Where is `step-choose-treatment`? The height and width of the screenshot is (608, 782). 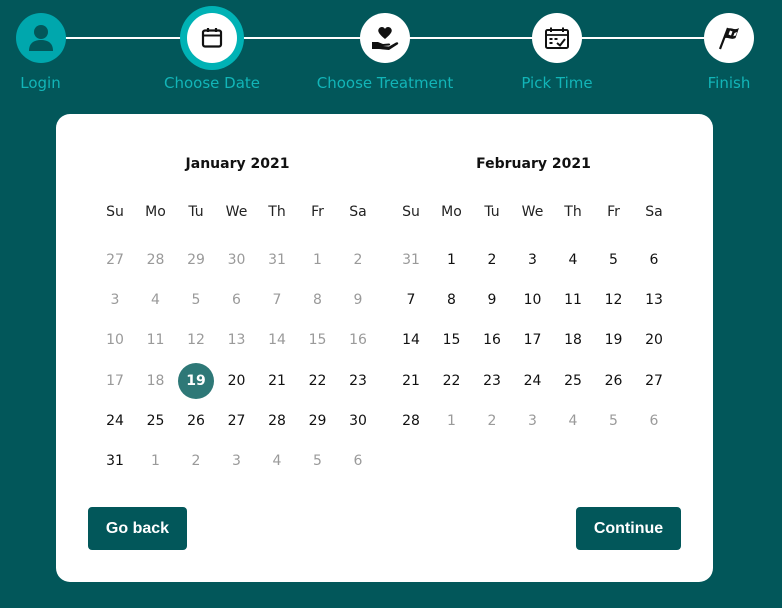 step-choose-treatment is located at coordinates (385, 38).